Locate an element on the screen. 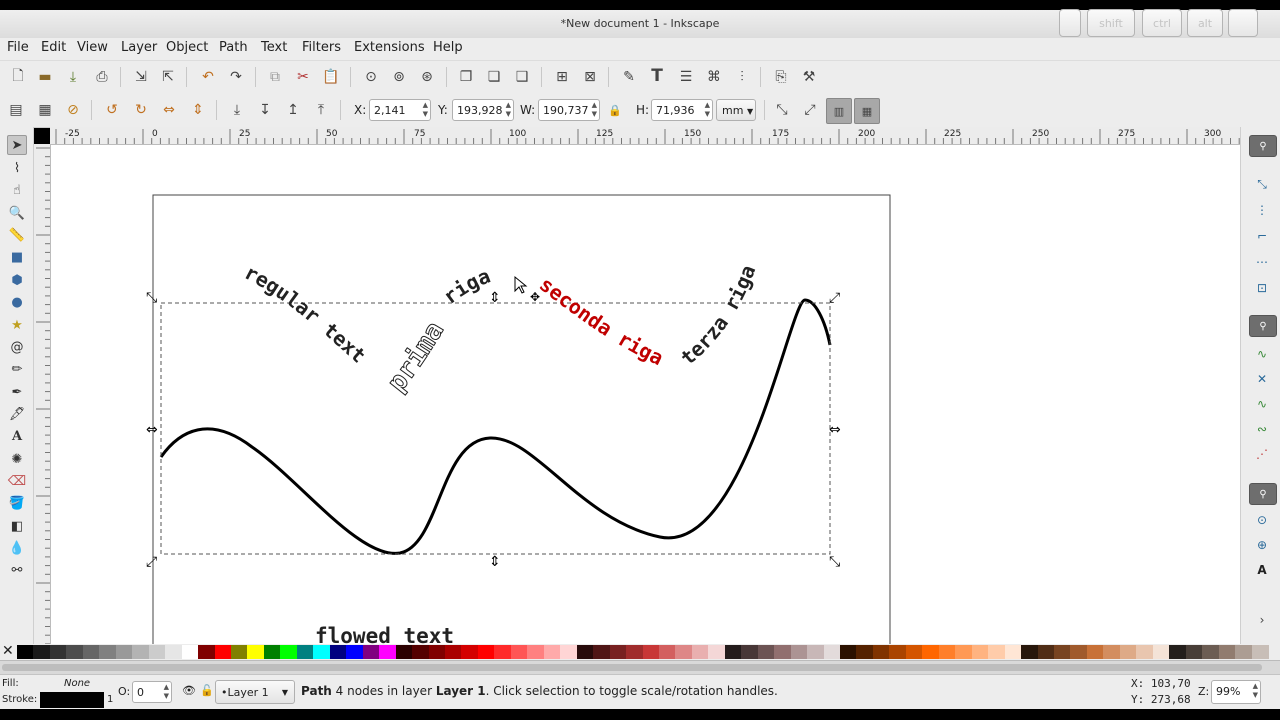 Image resolution: width=1280 pixels, height=720 pixels. cut-icon: ✂ is located at coordinates (303, 77).